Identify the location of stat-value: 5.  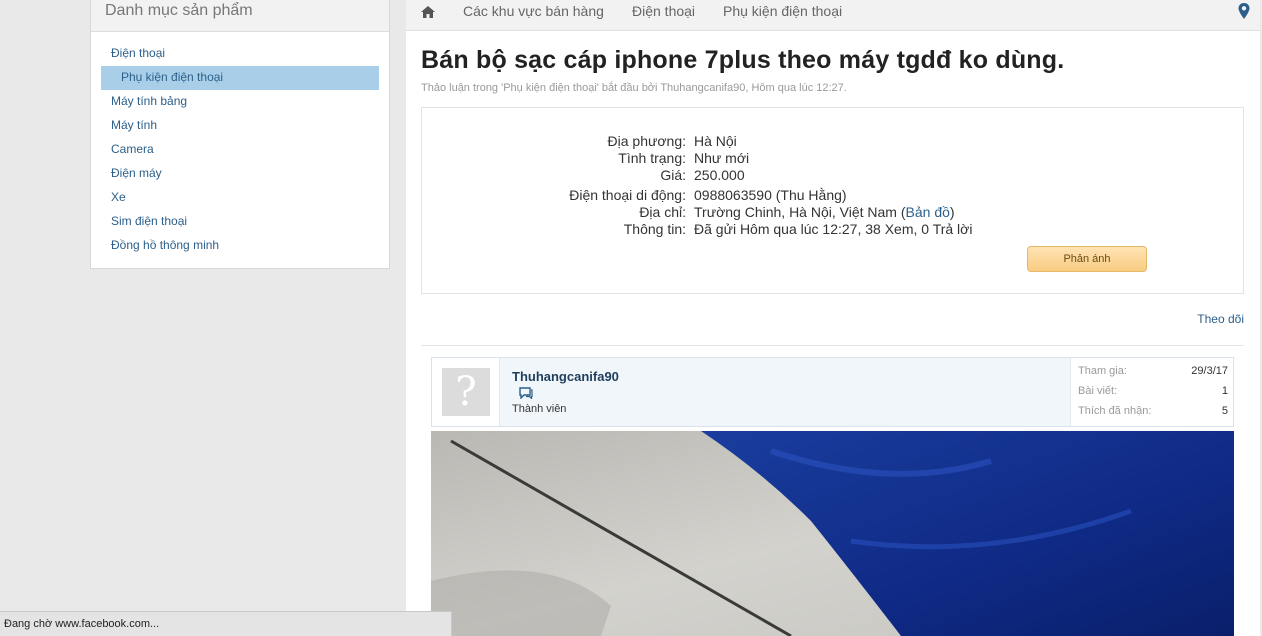
(1224, 411).